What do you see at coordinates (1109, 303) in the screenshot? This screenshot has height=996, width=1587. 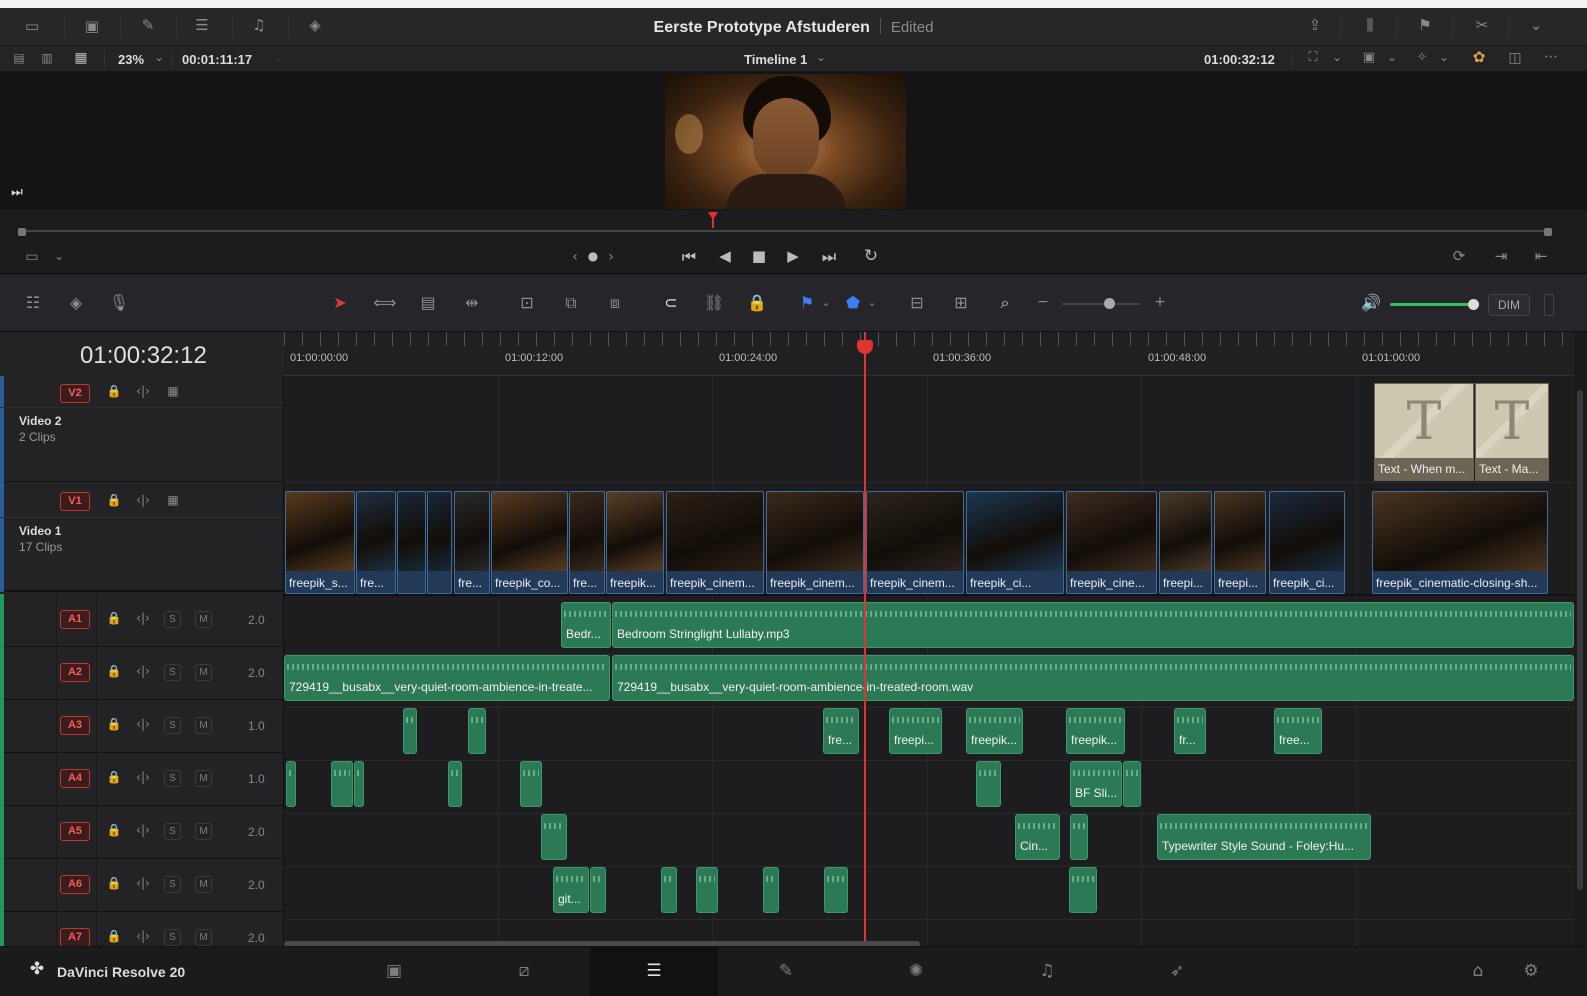 I see `zoom-slider-thumb` at bounding box center [1109, 303].